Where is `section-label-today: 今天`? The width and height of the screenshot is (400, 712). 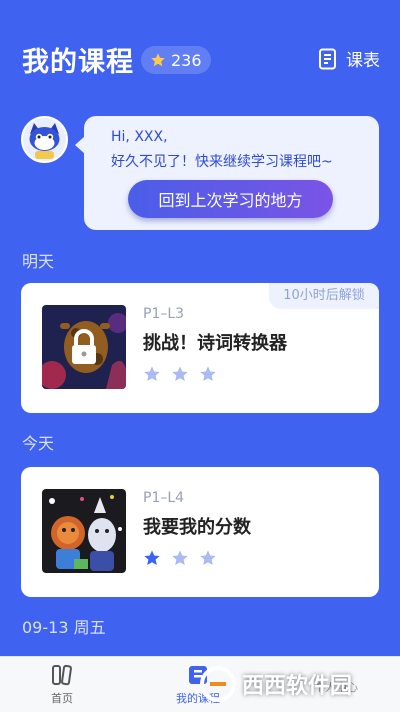 section-label-today: 今天 is located at coordinates (38, 443).